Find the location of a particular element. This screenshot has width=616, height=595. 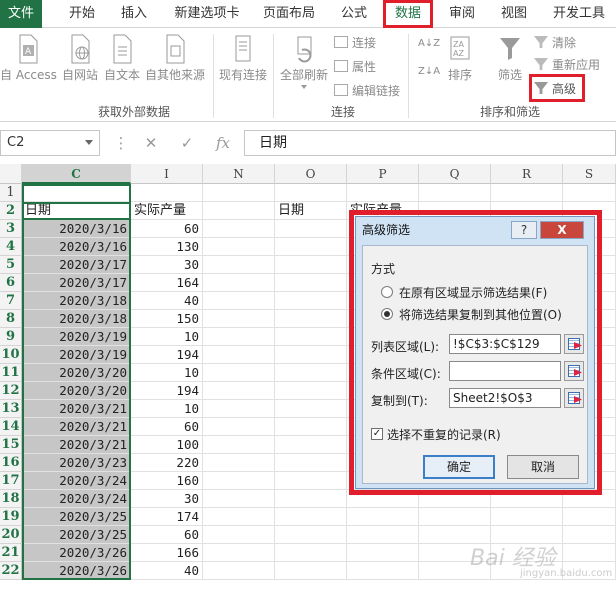

from-text-button: 自文本 is located at coordinates (122, 58).